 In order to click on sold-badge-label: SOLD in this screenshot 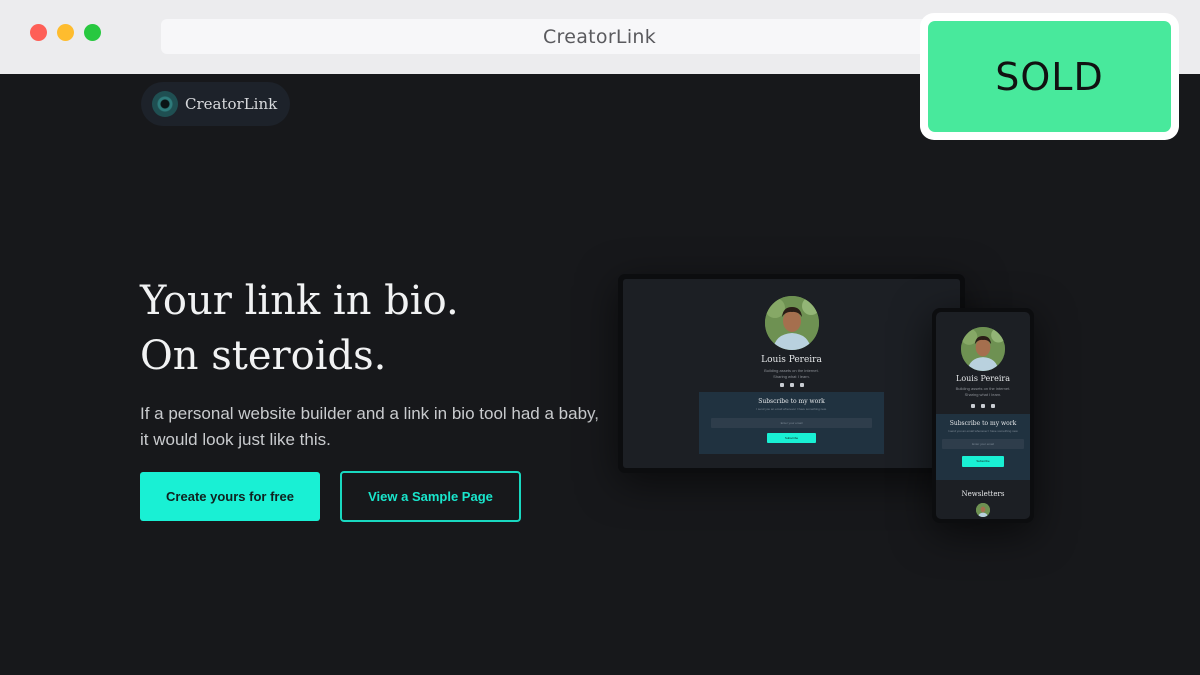, I will do `click(1049, 76)`.